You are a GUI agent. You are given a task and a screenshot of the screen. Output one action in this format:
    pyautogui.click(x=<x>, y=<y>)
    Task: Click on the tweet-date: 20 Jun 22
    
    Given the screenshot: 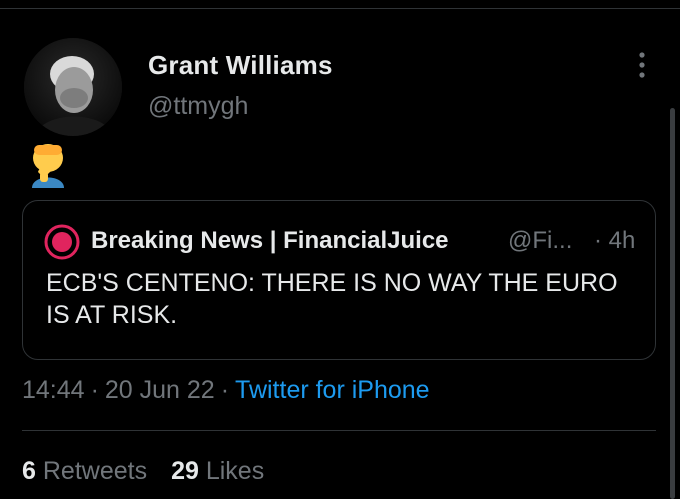 What is the action you would take?
    pyautogui.click(x=159, y=390)
    